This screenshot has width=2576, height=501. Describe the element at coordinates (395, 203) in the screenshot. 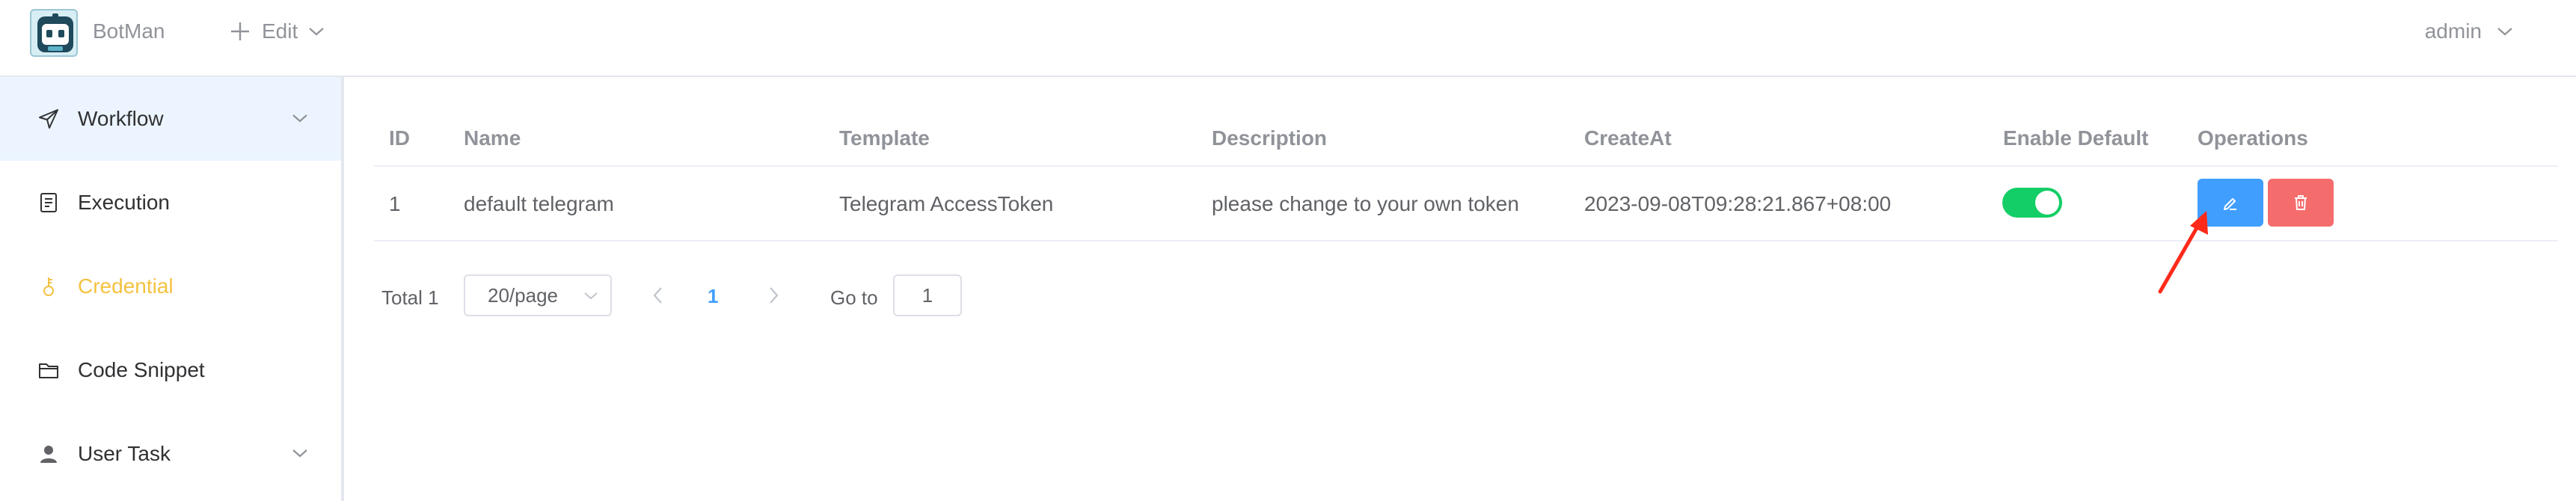

I see `cell-id: 1` at that location.